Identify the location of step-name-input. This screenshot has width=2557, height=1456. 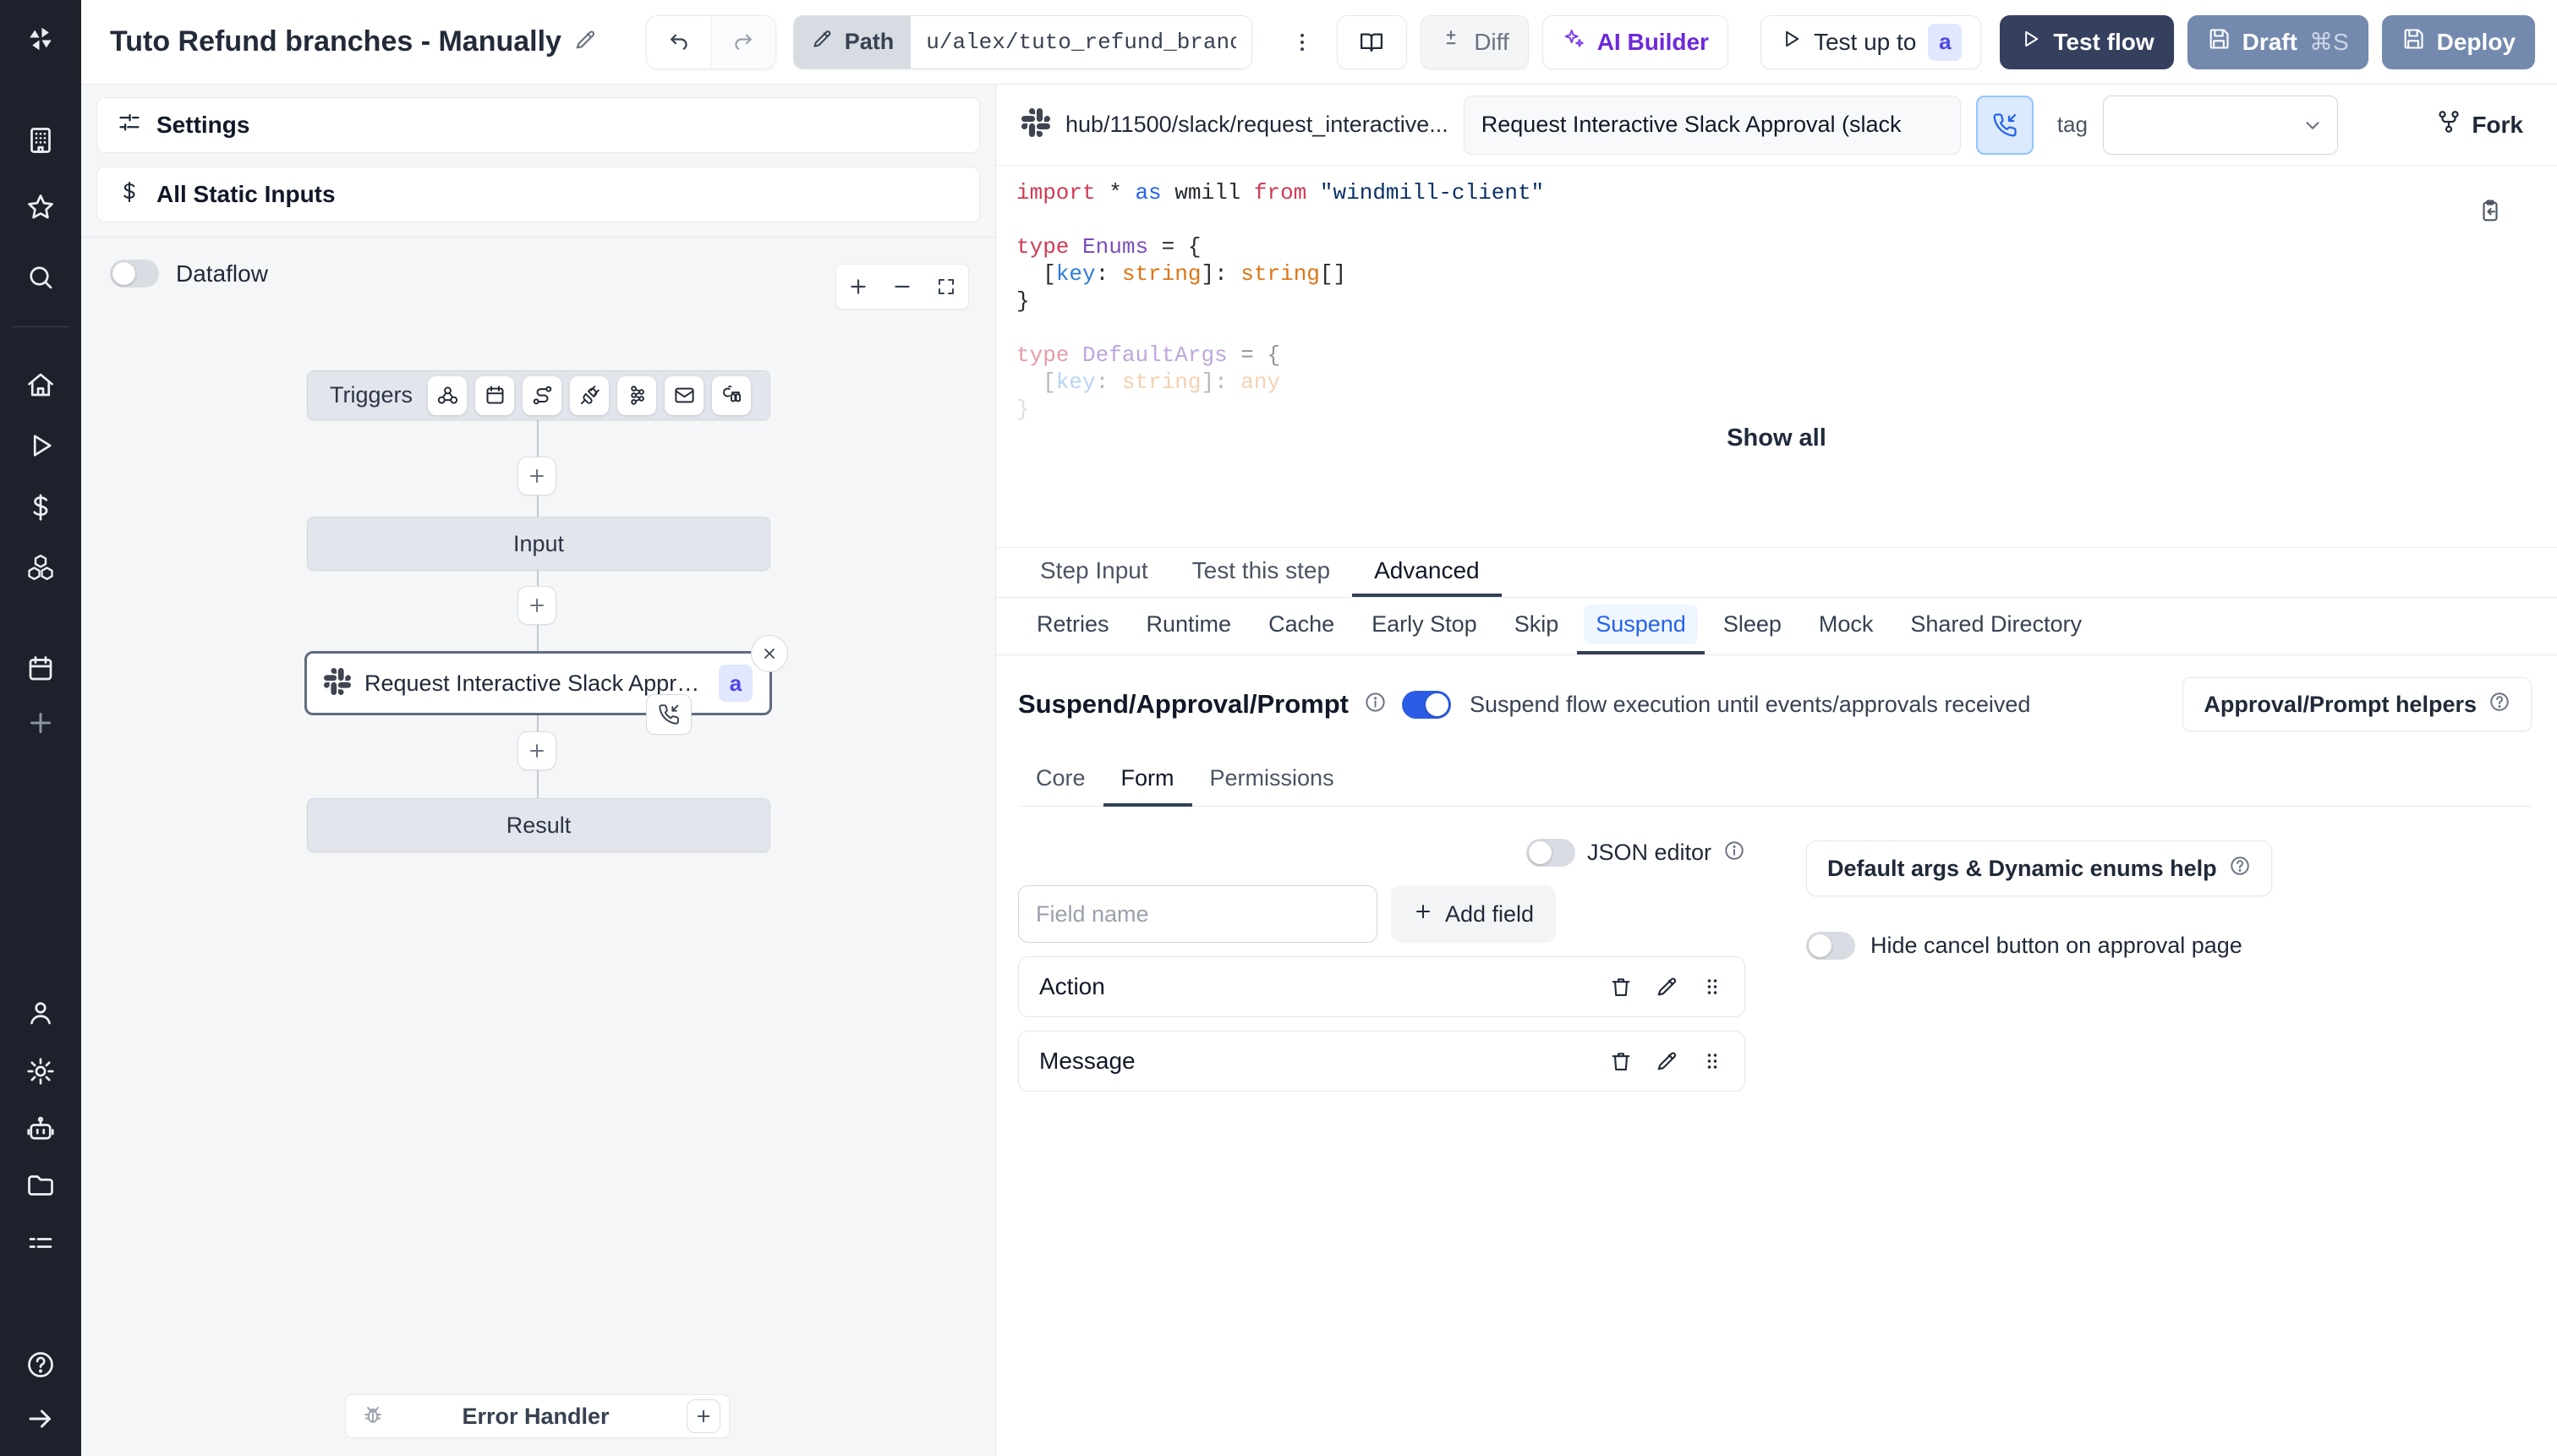
(1712, 125).